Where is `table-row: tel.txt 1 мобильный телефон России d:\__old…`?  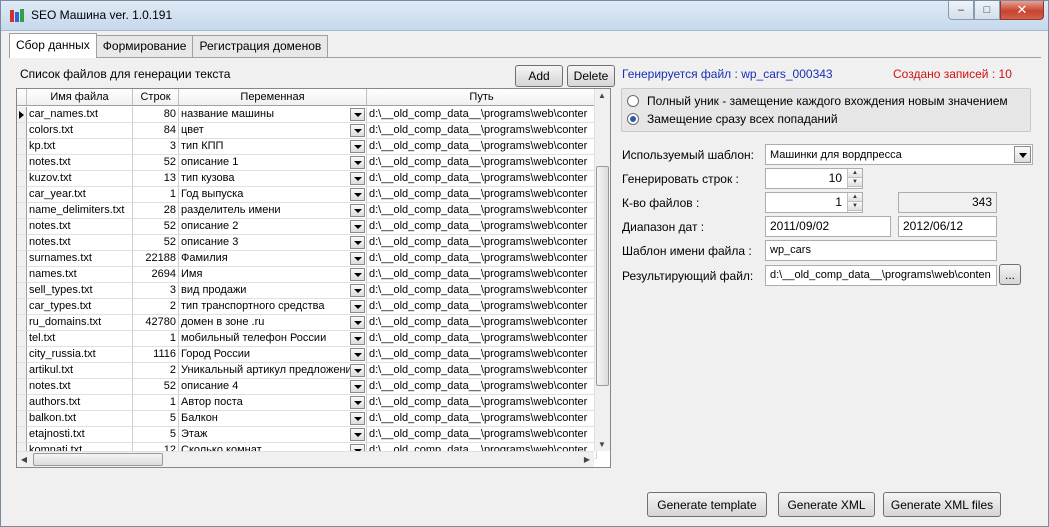 table-row: tel.txt 1 мобильный телефон России d:\__old… is located at coordinates (307, 339).